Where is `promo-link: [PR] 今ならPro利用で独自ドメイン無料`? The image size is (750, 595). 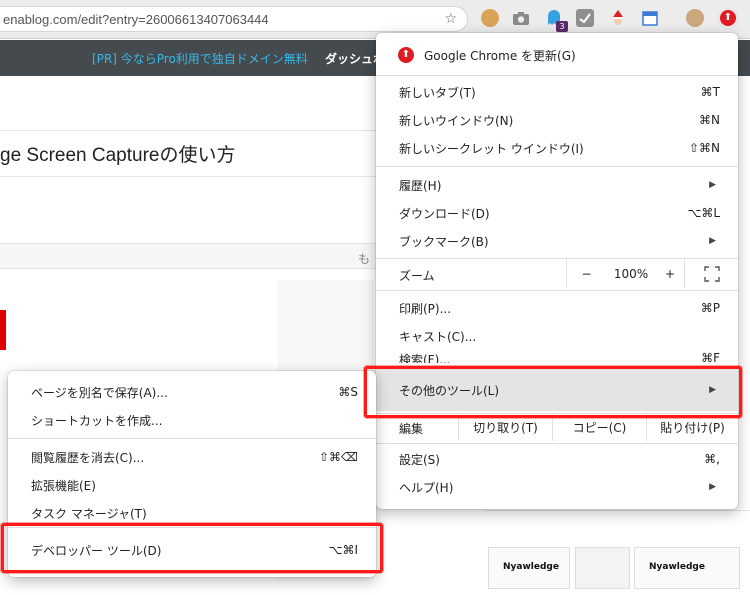 promo-link: [PR] 今ならPro利用で独自ドメイン無料 is located at coordinates (200, 58).